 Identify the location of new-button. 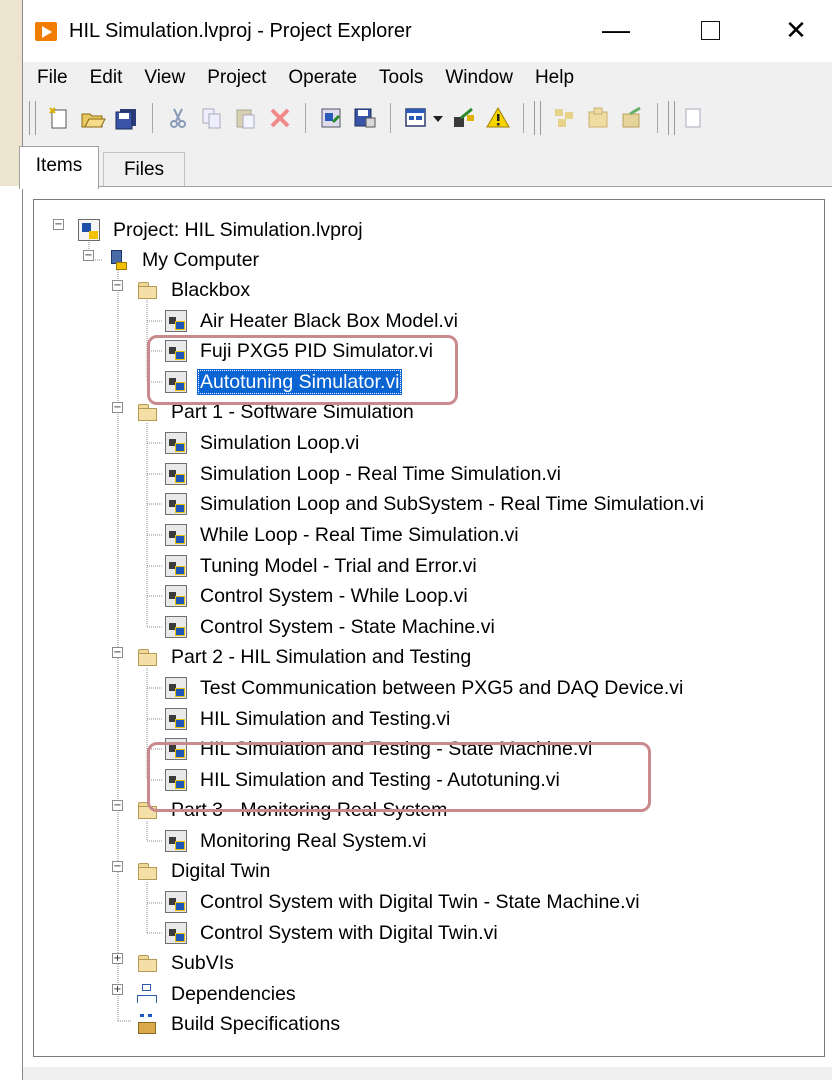
(59, 118).